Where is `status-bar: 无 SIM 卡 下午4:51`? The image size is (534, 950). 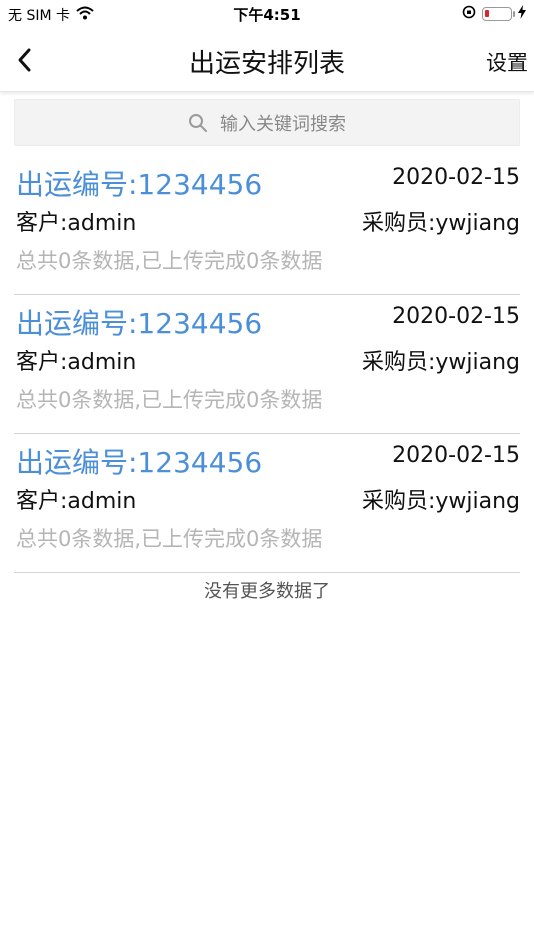
status-bar: 无 SIM 卡 下午4:51 is located at coordinates (267, 14).